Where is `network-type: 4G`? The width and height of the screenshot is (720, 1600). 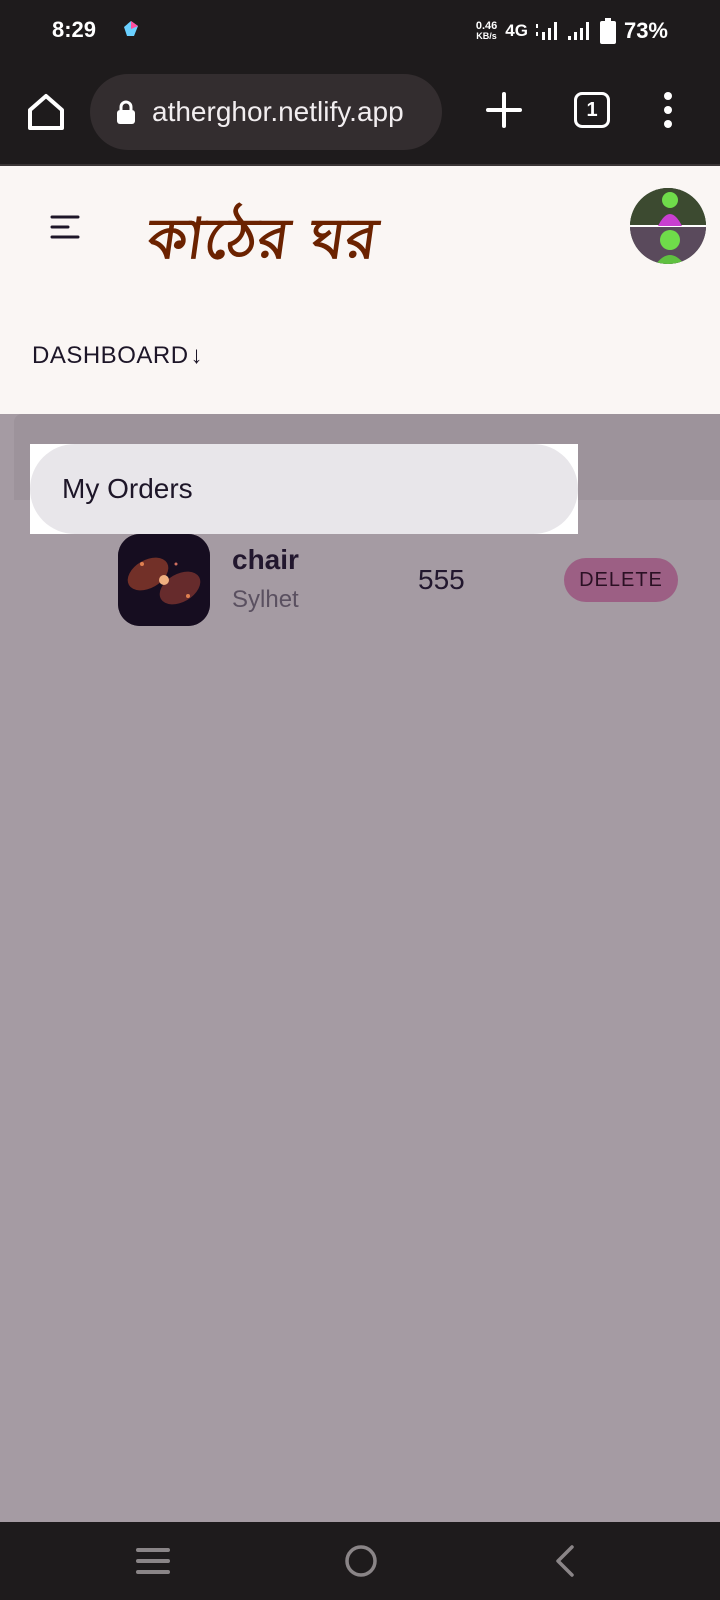 network-type: 4G is located at coordinates (516, 30).